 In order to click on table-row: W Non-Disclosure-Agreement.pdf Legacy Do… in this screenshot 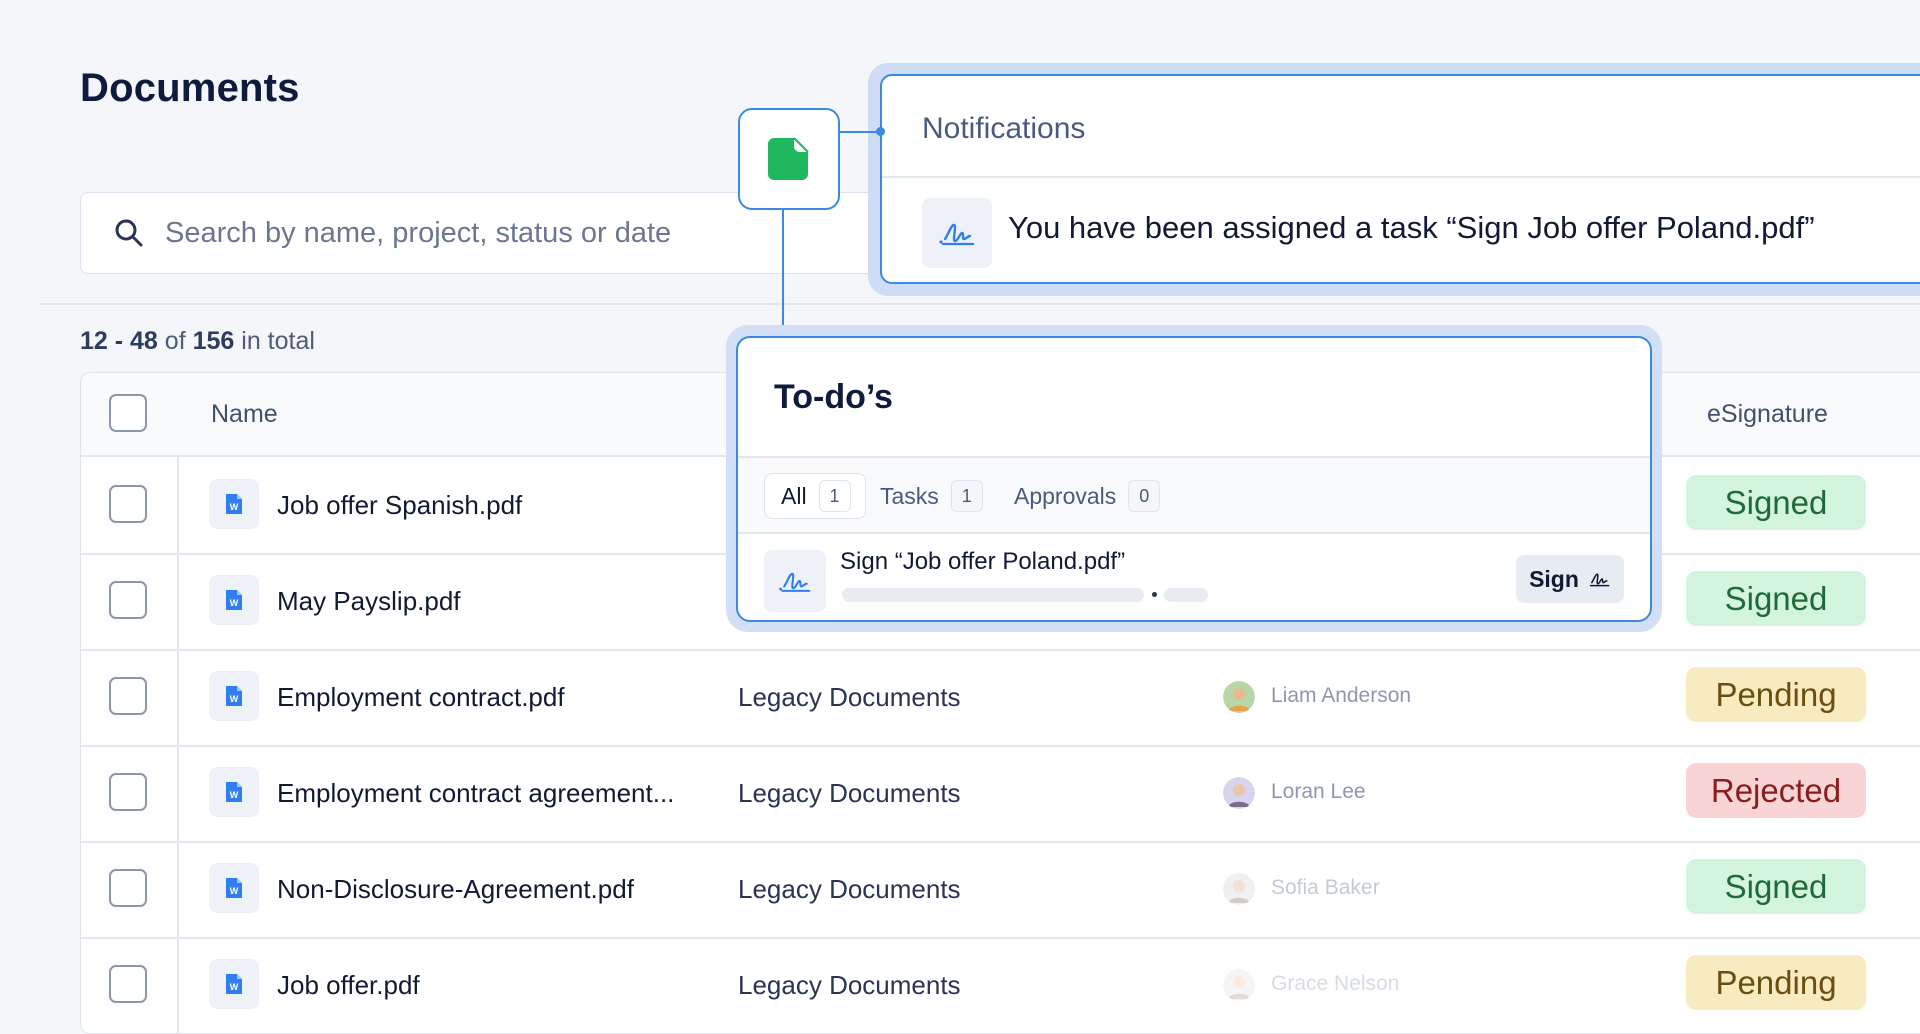, I will do `click(1000, 890)`.